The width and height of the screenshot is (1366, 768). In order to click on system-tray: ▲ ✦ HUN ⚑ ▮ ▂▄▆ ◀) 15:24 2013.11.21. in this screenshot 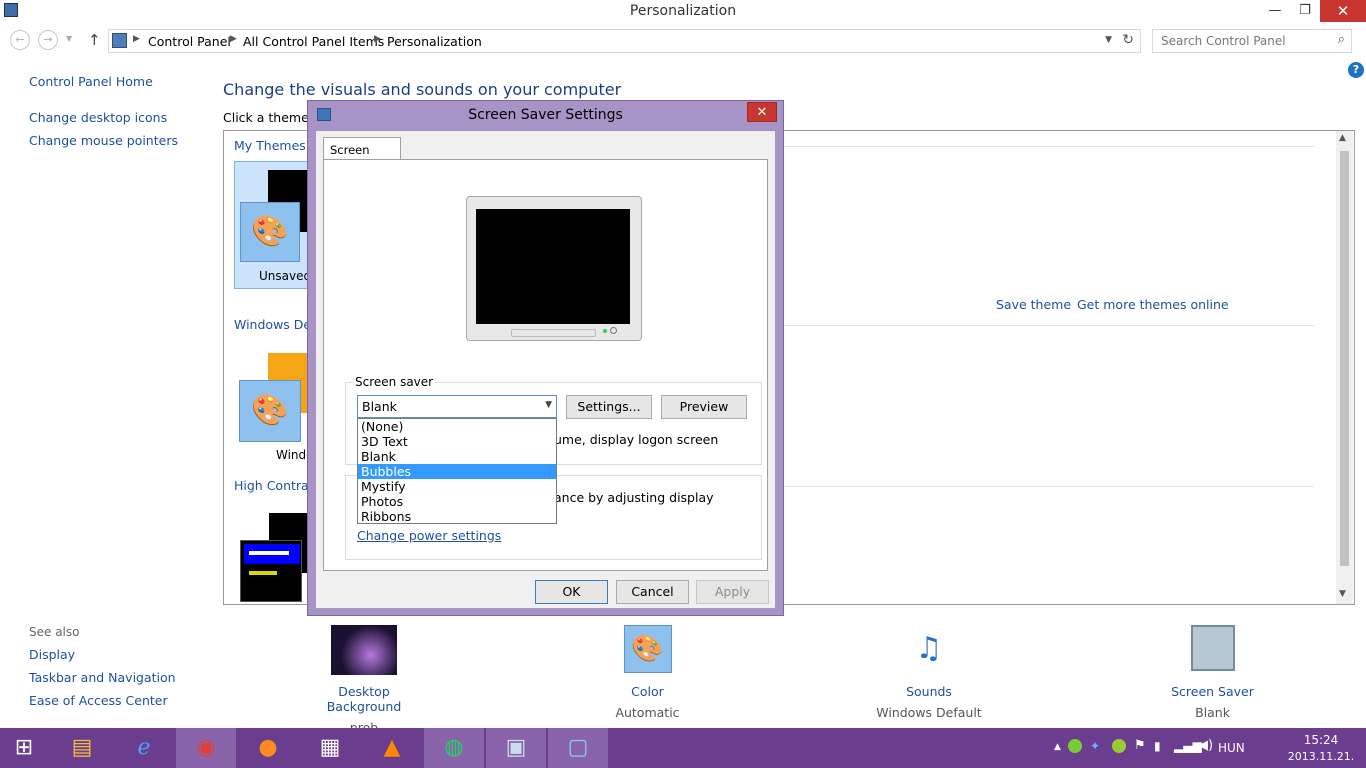, I will do `click(1206, 748)`.